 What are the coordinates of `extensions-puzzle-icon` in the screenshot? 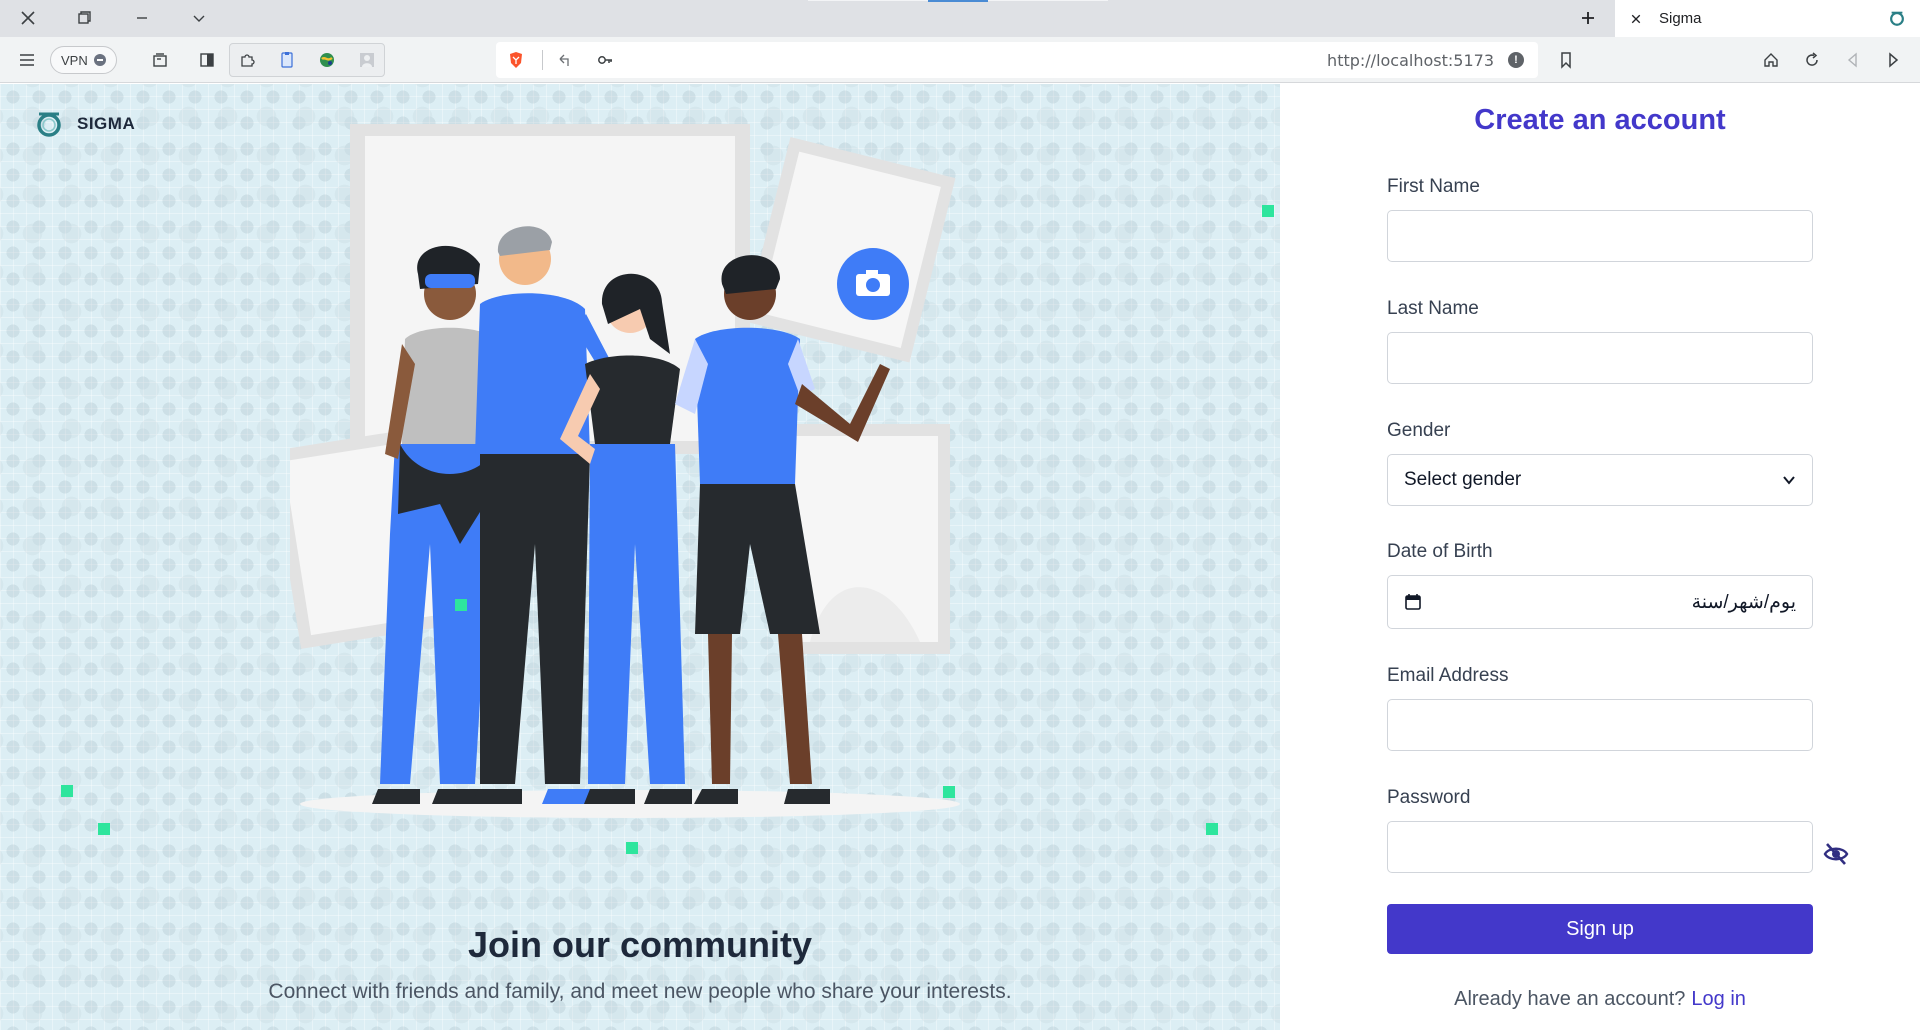 It's located at (247, 60).